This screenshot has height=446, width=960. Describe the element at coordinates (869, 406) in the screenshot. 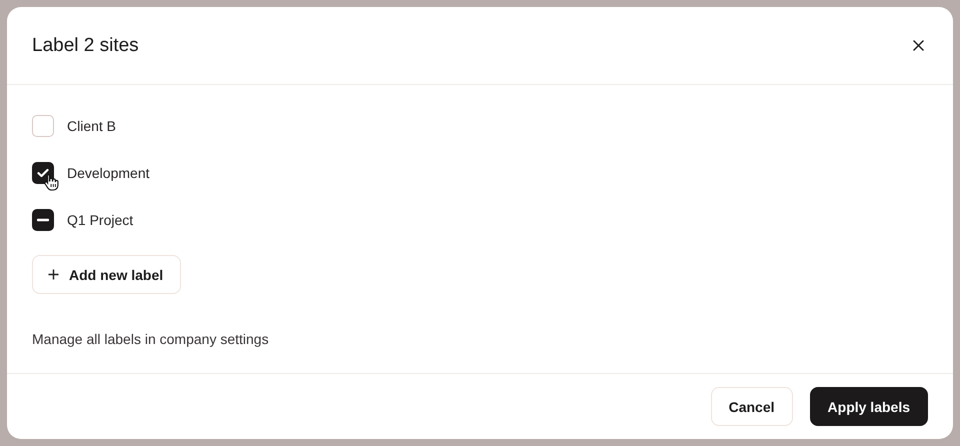

I see `apply-button: Apply labels` at that location.